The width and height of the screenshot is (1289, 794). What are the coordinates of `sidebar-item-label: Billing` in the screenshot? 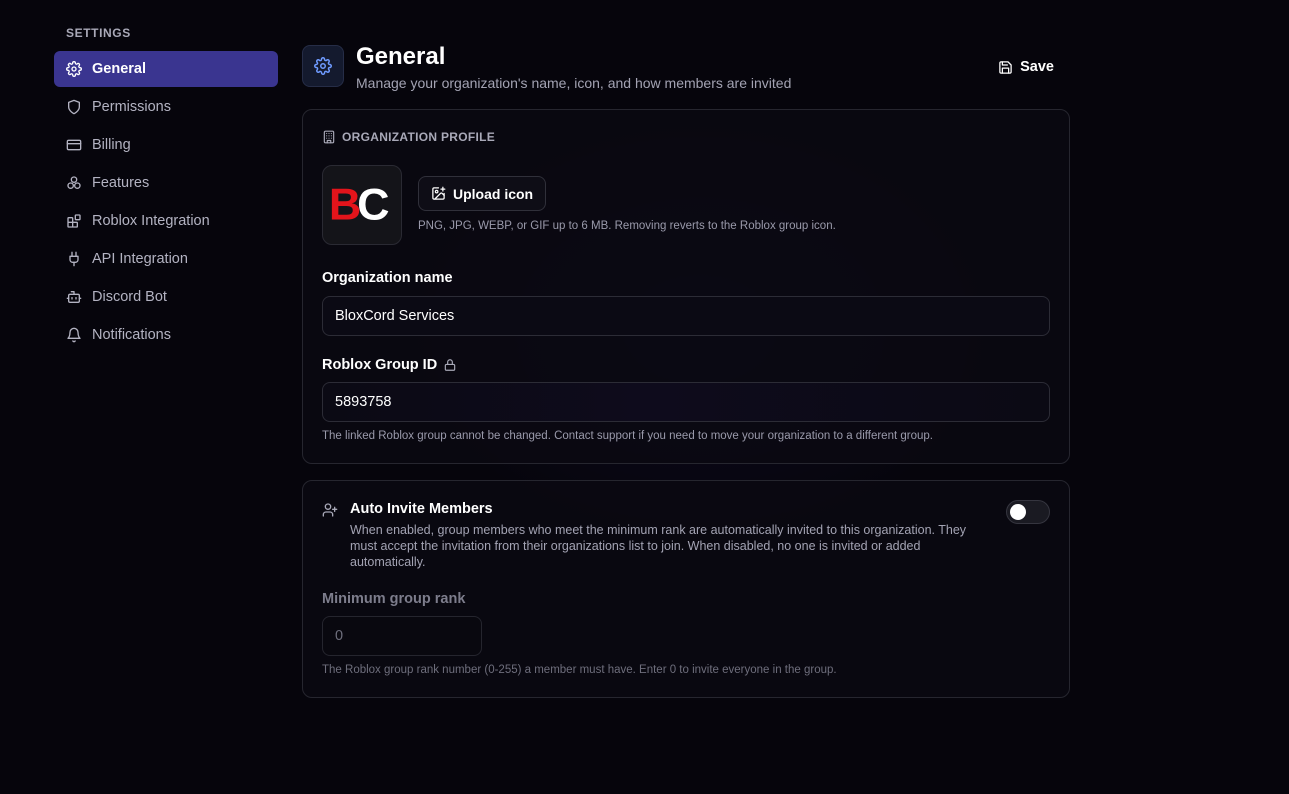 It's located at (111, 145).